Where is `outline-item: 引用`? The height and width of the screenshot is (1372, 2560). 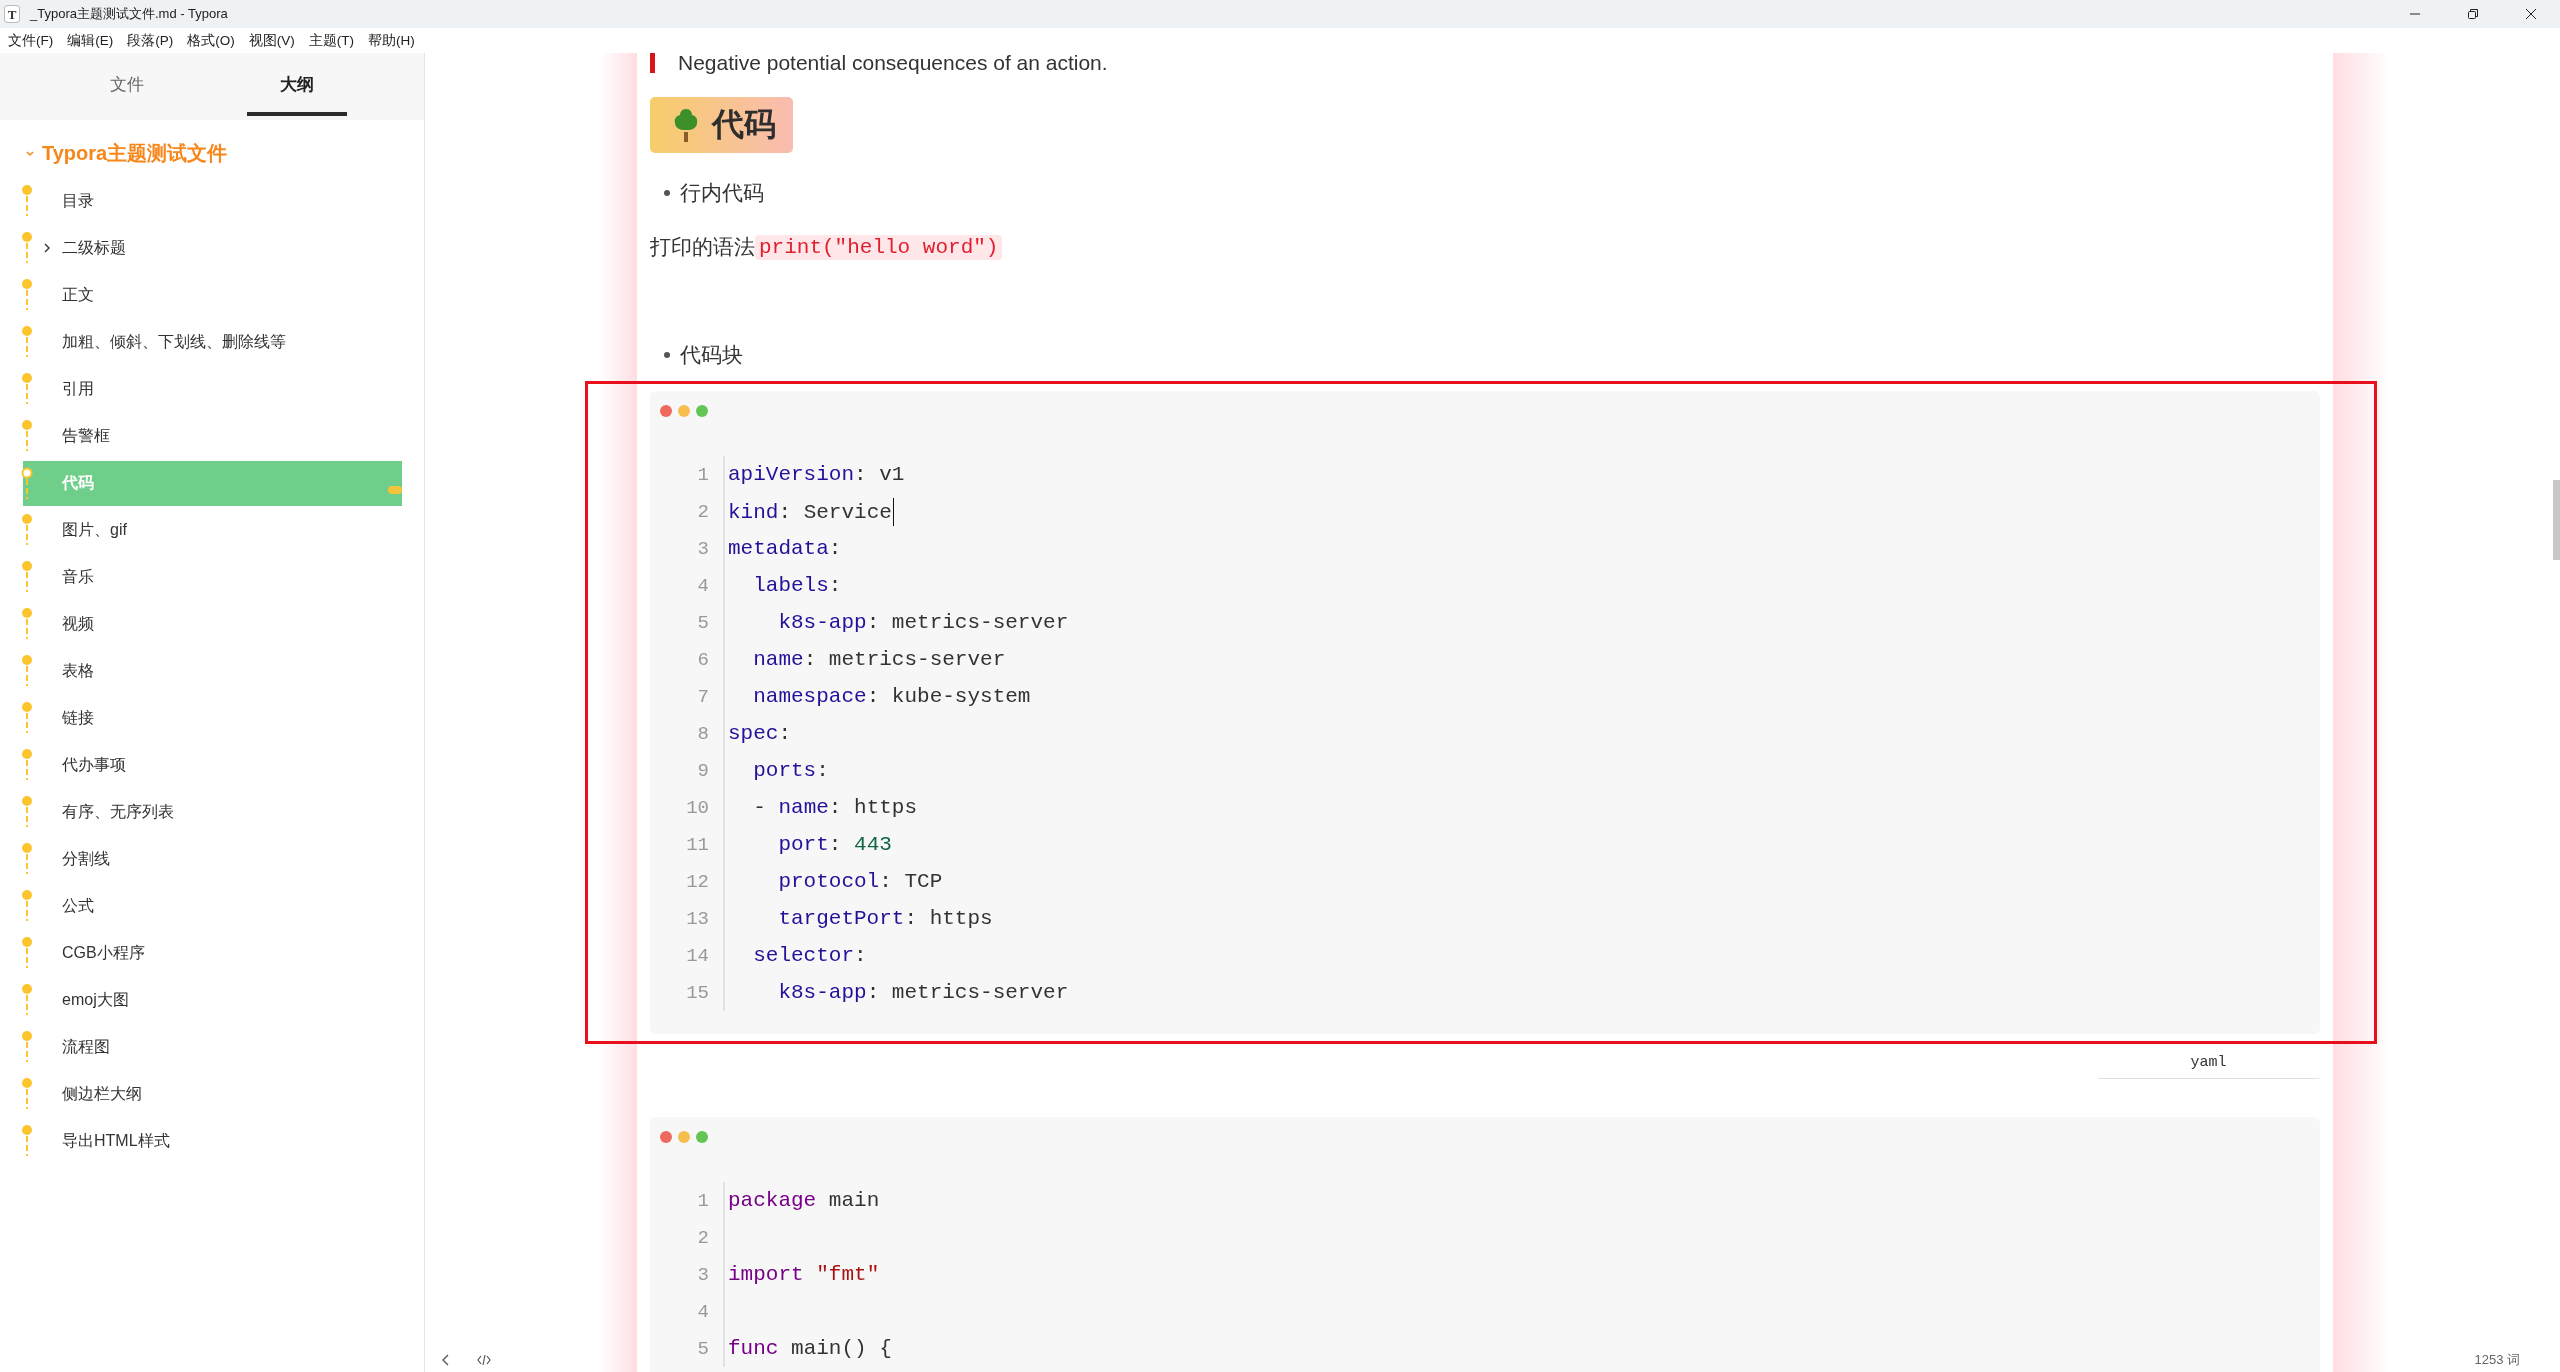
outline-item: 引用 is located at coordinates (212, 389).